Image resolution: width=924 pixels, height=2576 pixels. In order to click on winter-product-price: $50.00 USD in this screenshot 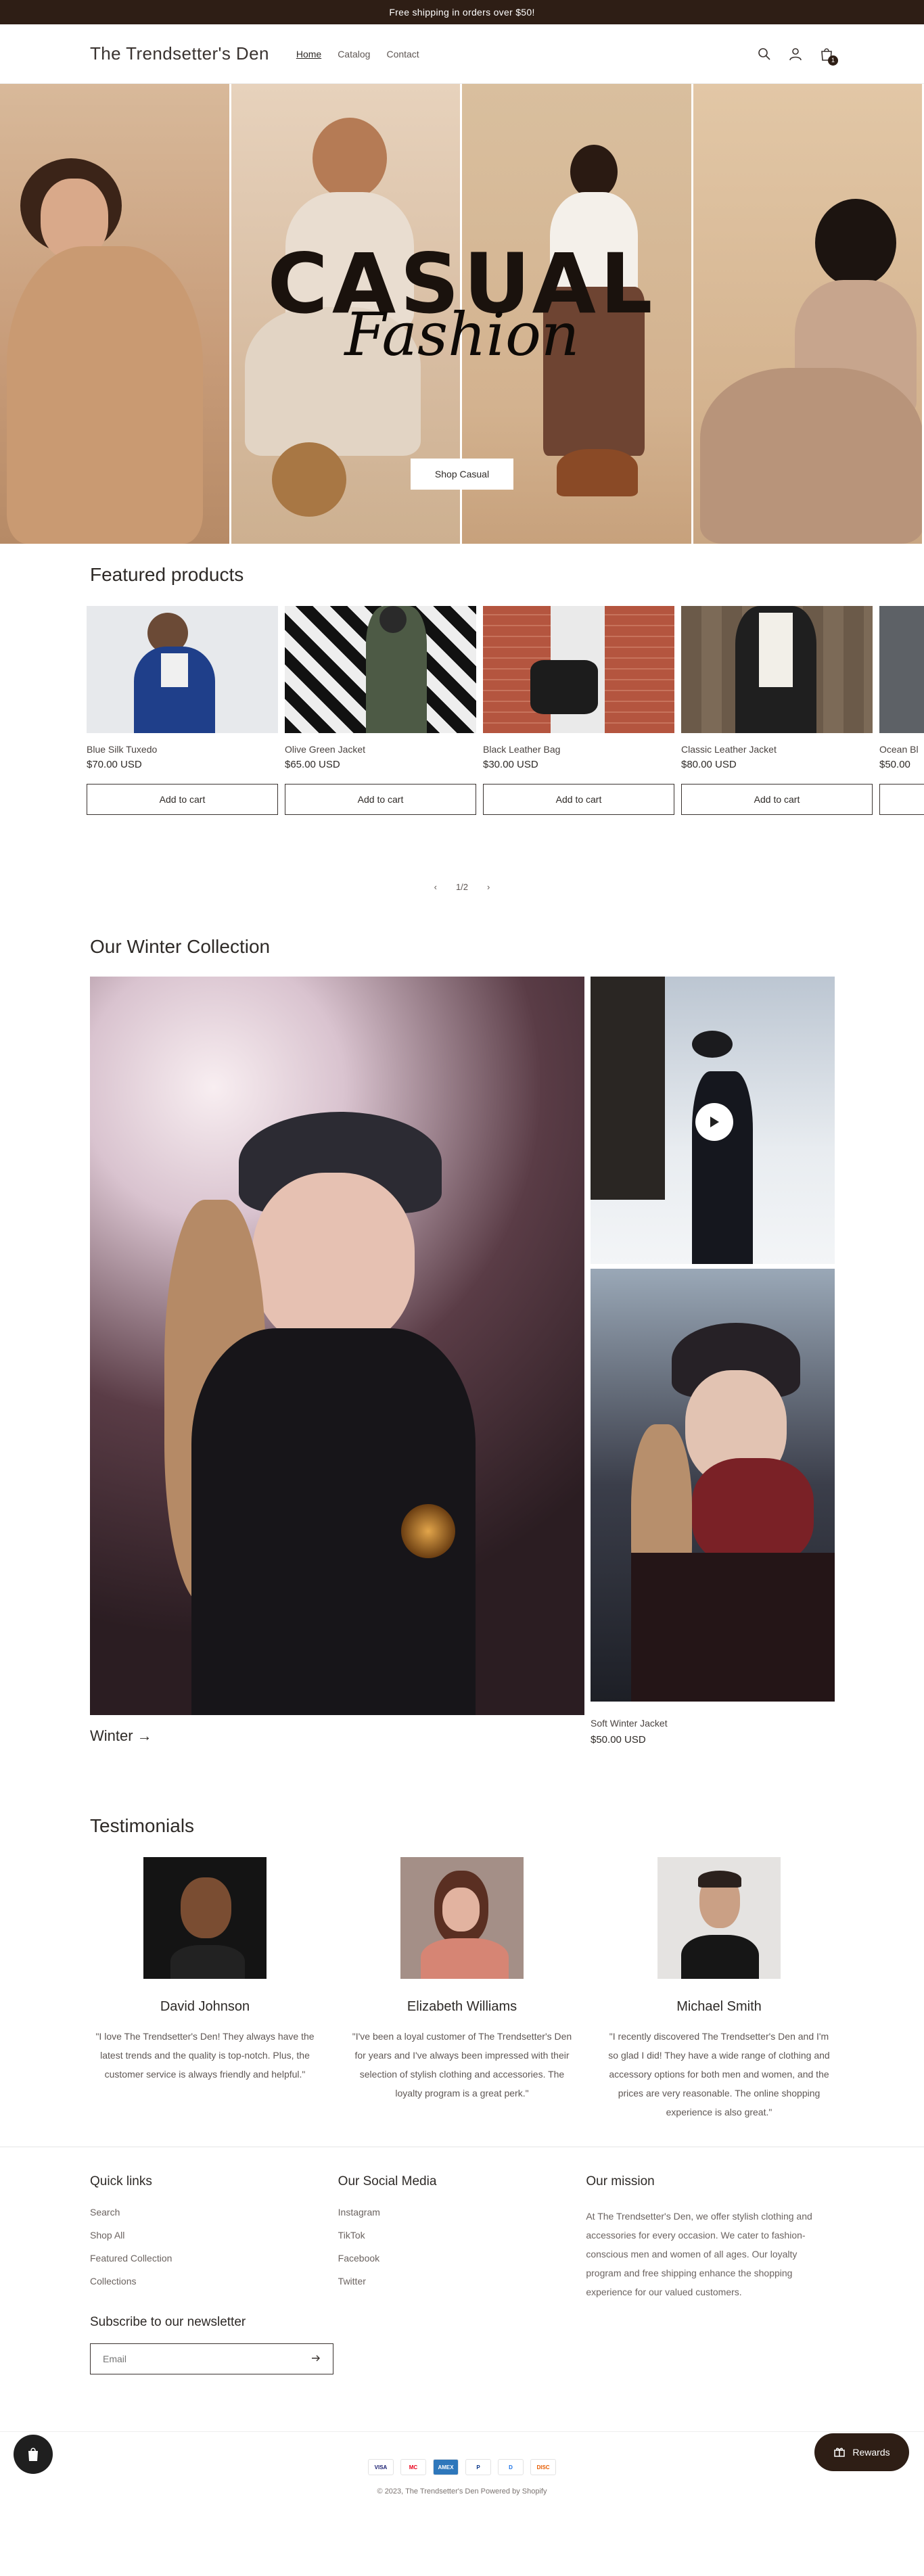, I will do `click(618, 1740)`.